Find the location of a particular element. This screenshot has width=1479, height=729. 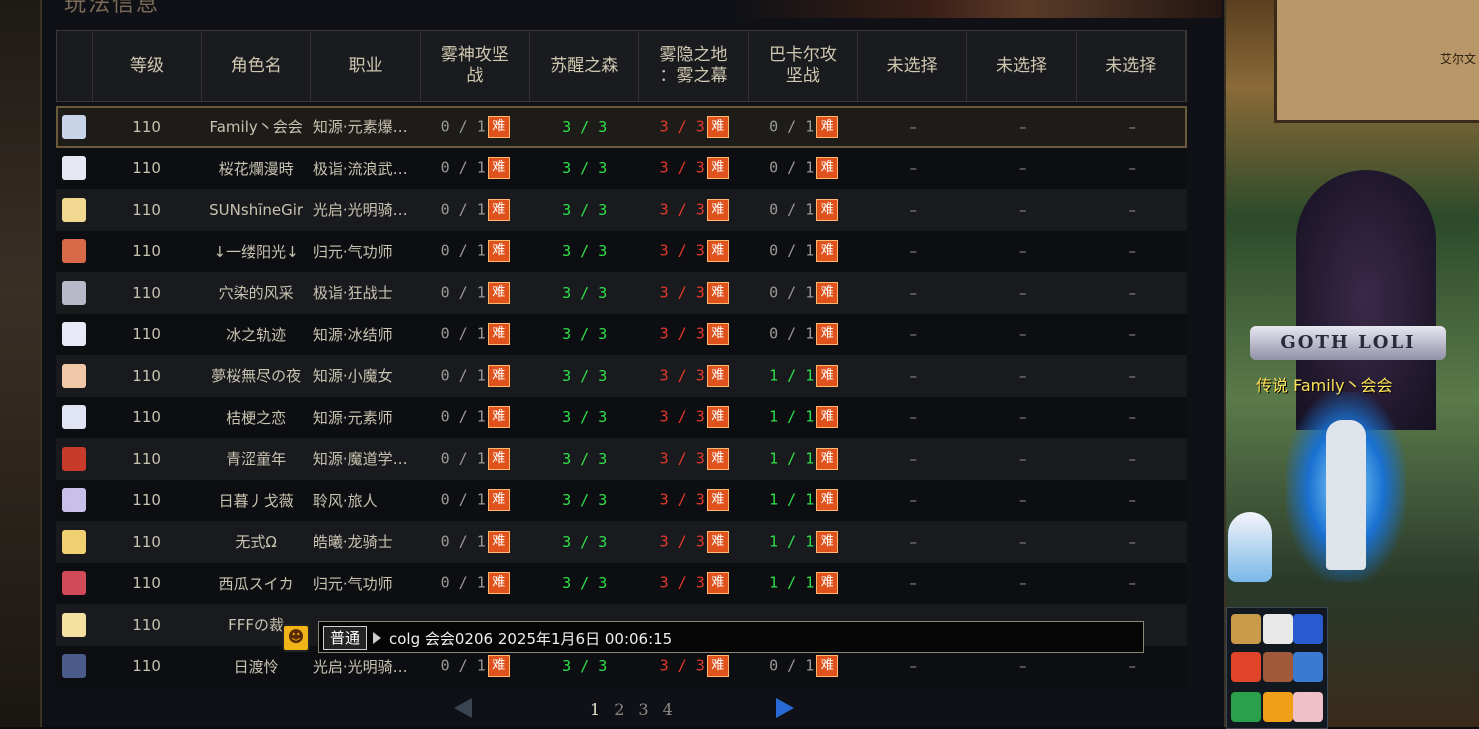

clothing-icon is located at coordinates (1308, 667).